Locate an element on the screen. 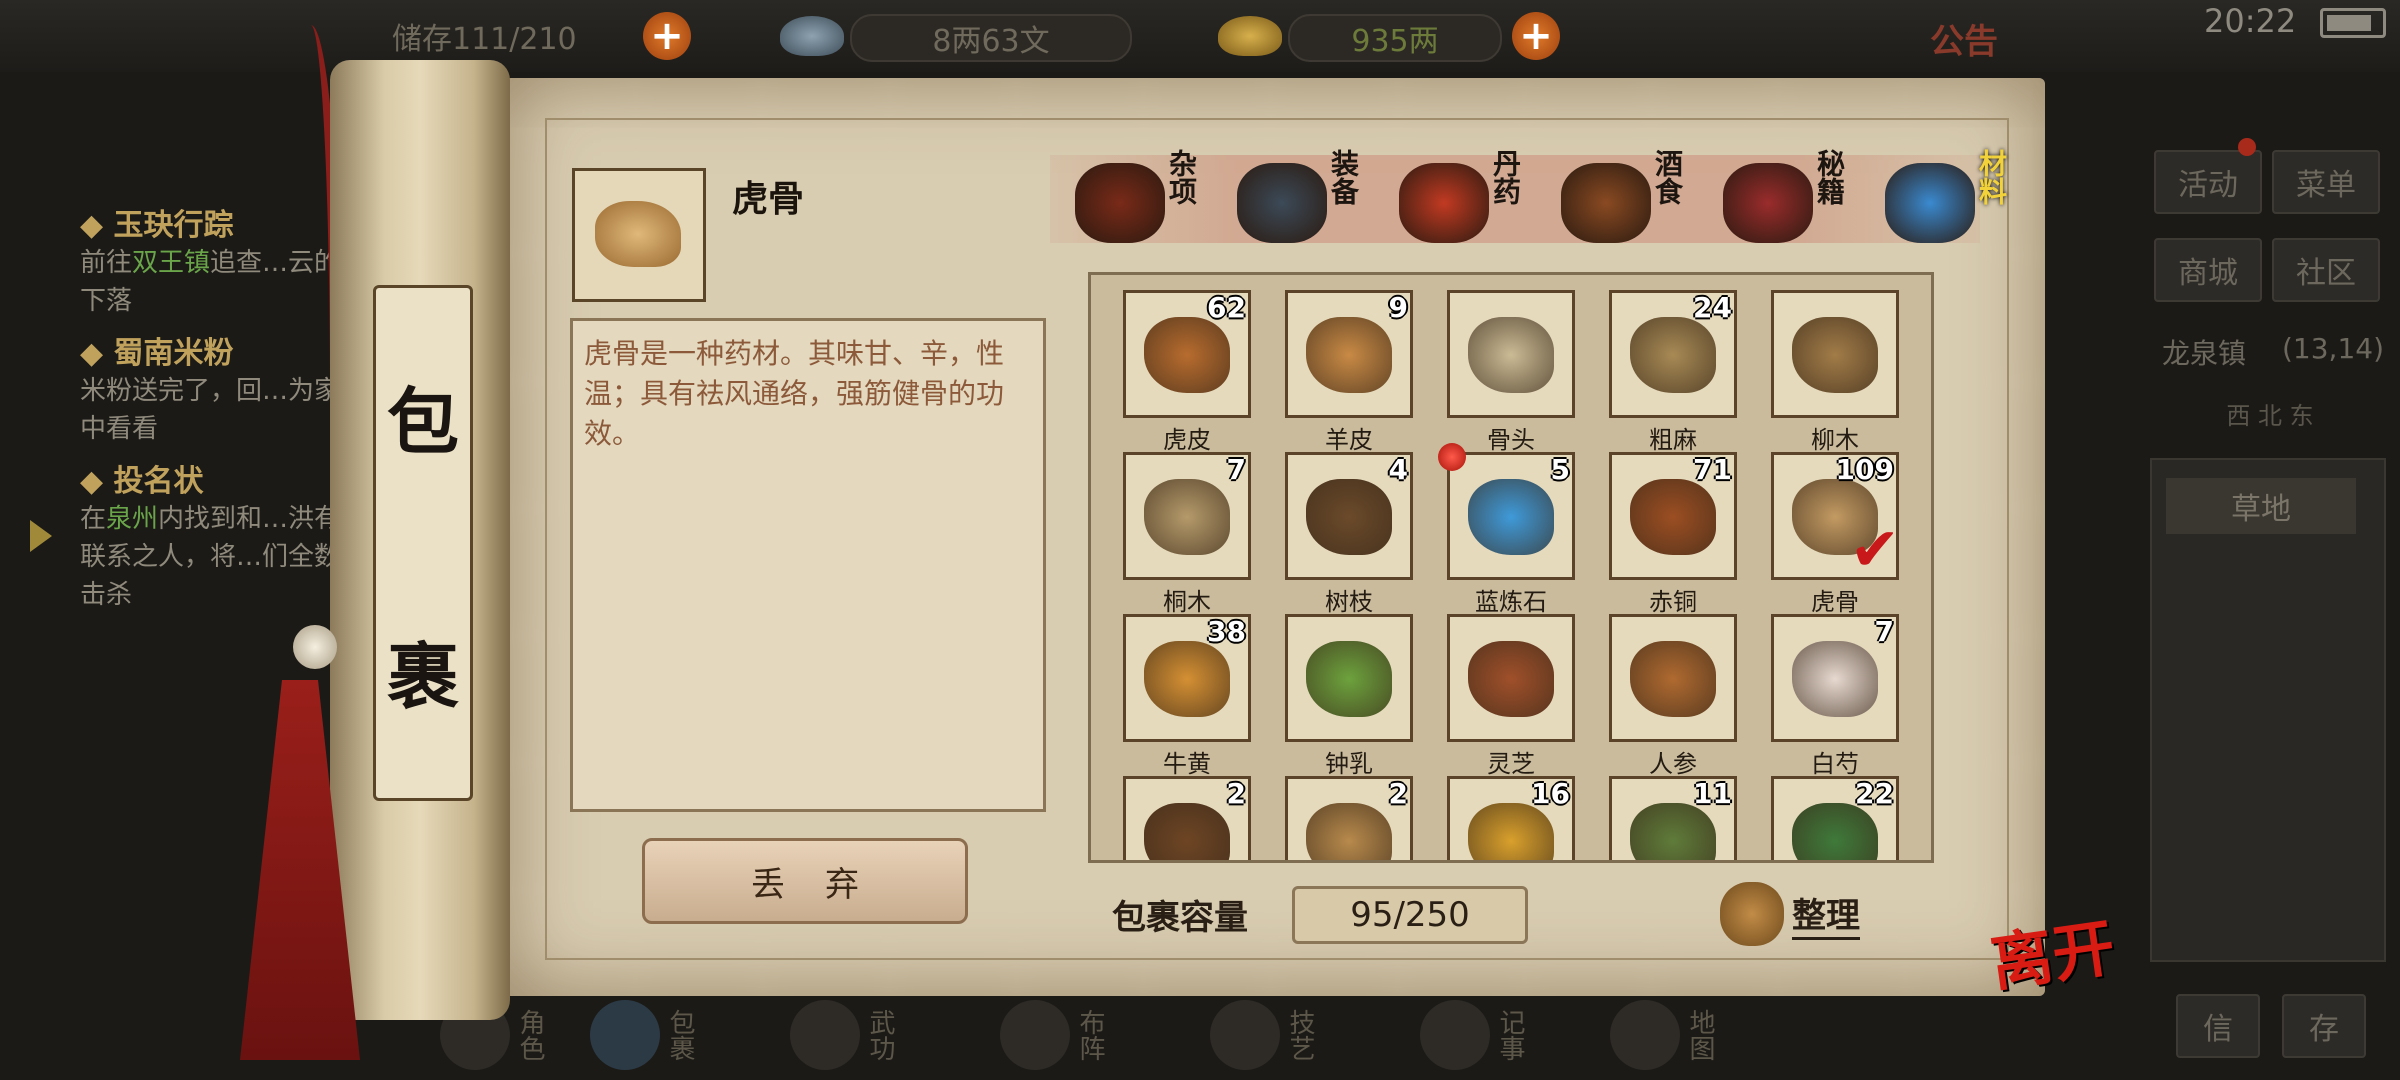 This screenshot has height=1080, width=2400. item-name: 柳木 is located at coordinates (1835, 440).